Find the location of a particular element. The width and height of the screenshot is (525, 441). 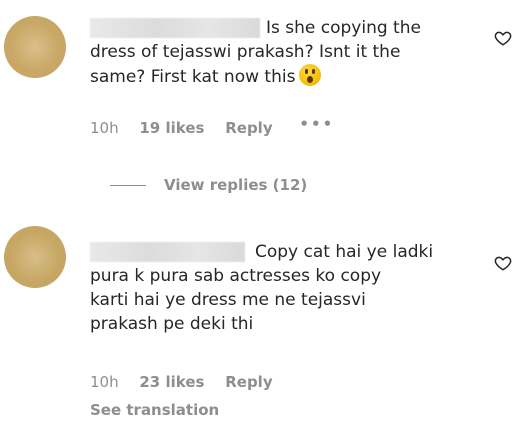

likes-count: 19 likes is located at coordinates (171, 128).